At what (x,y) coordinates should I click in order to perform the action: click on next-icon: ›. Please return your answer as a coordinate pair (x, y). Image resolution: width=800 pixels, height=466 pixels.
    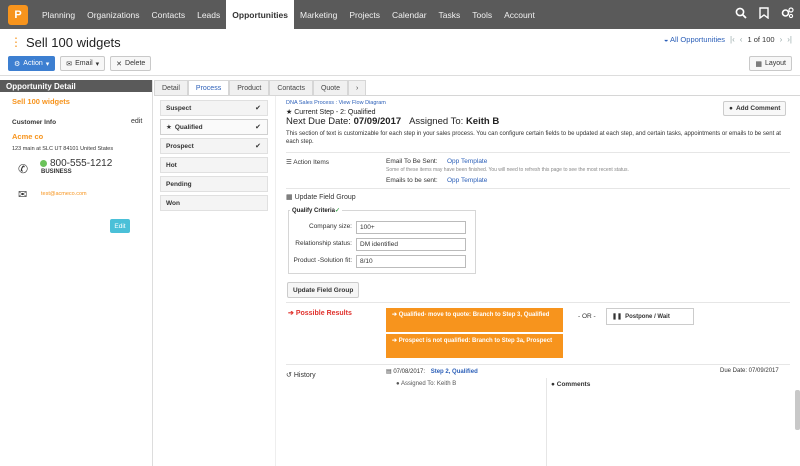
    Looking at the image, I should click on (781, 39).